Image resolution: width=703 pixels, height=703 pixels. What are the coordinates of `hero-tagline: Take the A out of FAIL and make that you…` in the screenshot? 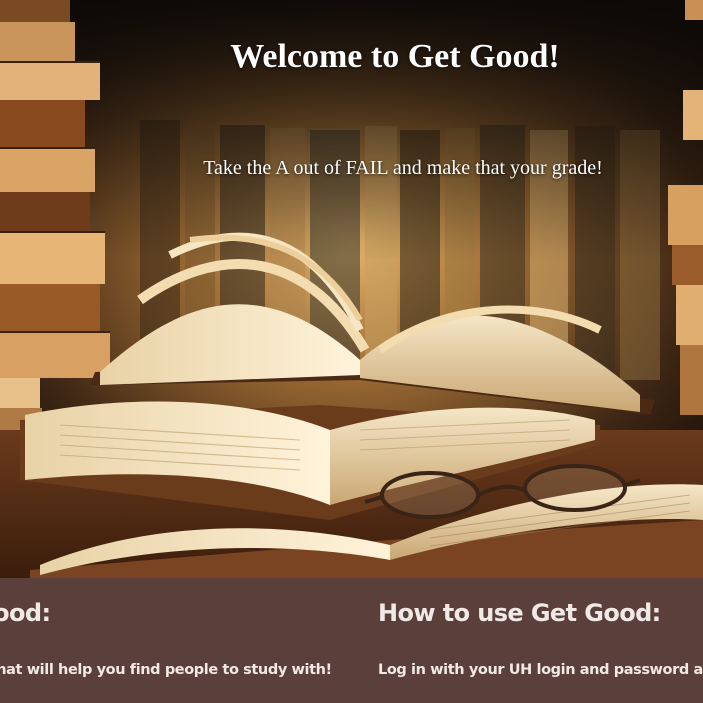 It's located at (403, 168).